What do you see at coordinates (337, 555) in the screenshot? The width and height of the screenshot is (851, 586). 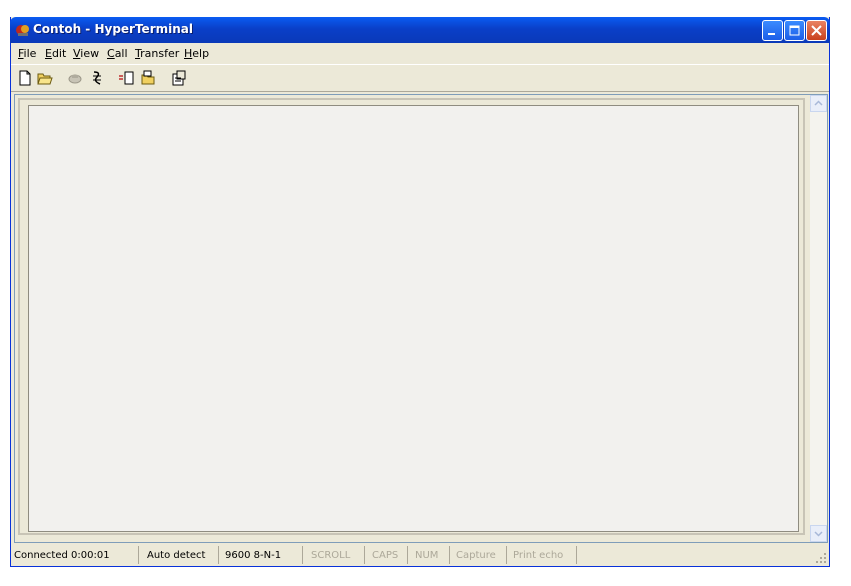 I see `status-scroll: SCROLL` at bounding box center [337, 555].